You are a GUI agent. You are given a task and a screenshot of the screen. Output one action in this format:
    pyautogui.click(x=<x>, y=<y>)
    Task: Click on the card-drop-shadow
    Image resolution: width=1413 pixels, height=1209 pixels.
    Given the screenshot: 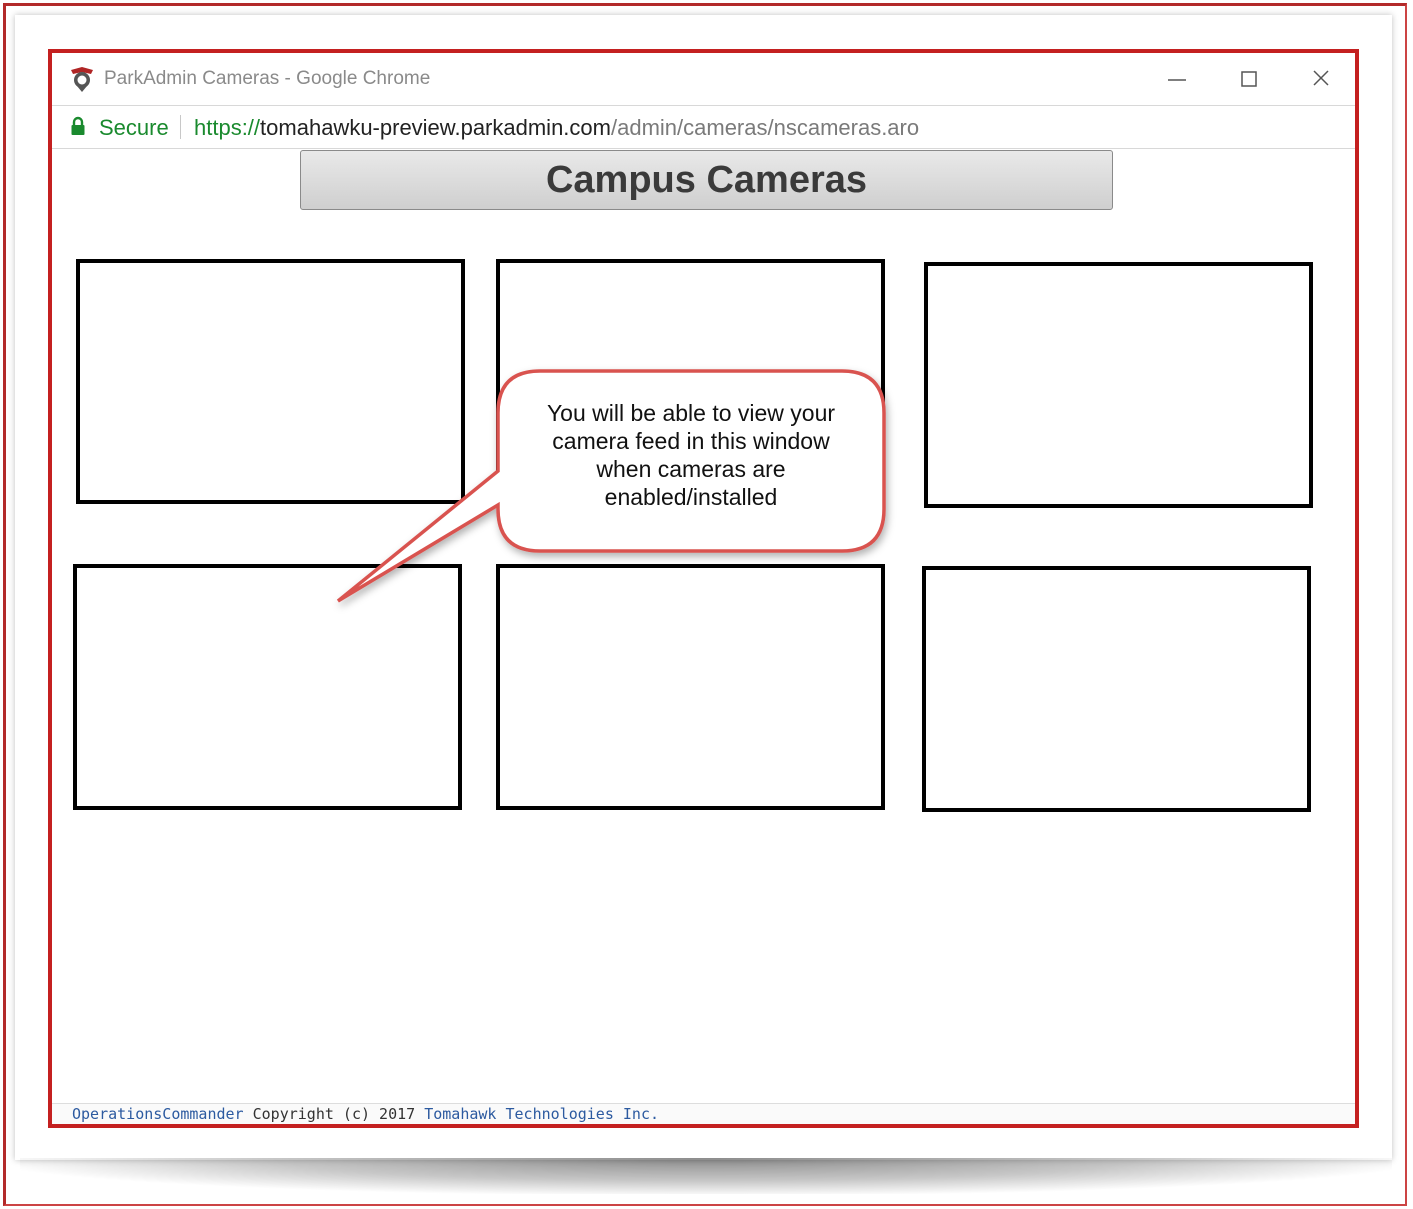 What is the action you would take?
    pyautogui.click(x=706, y=1176)
    